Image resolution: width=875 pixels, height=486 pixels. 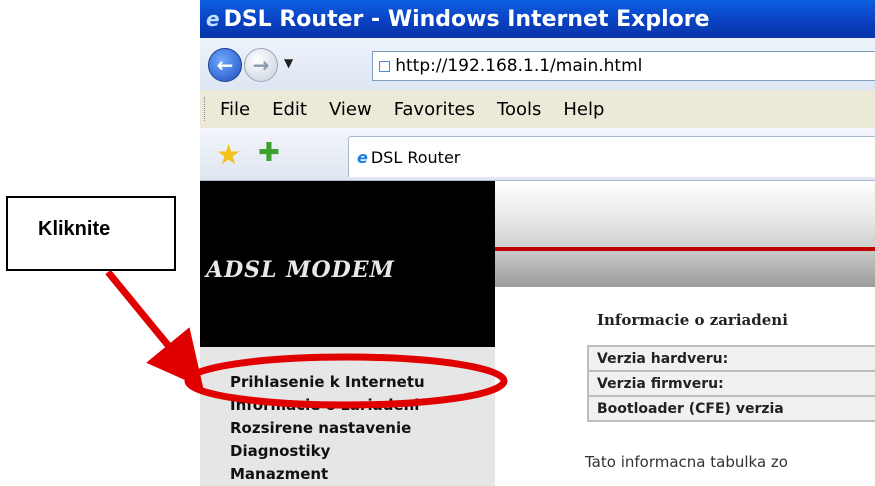 I want to click on pointer-arrow, so click(x=154, y=329).